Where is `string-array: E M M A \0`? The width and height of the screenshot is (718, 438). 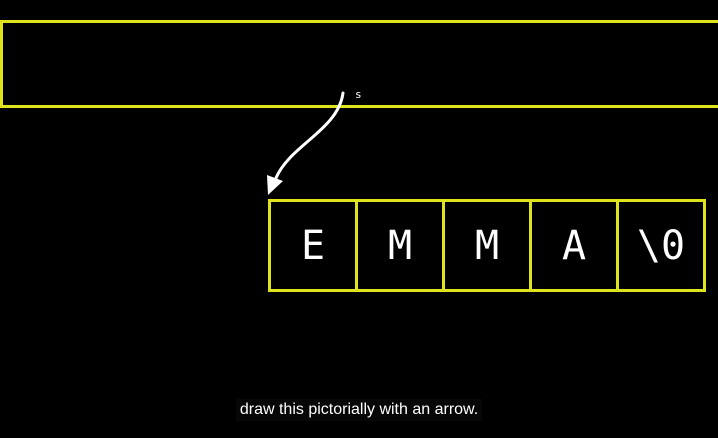 string-array: E M M A \0 is located at coordinates (487, 245).